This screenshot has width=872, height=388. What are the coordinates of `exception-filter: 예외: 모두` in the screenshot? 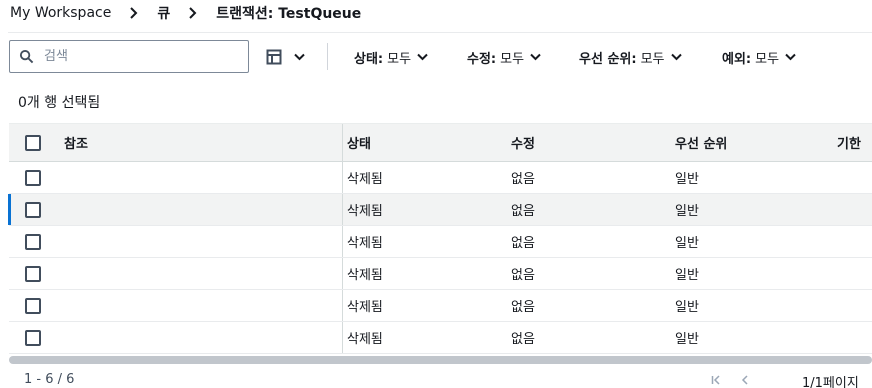 It's located at (759, 57).